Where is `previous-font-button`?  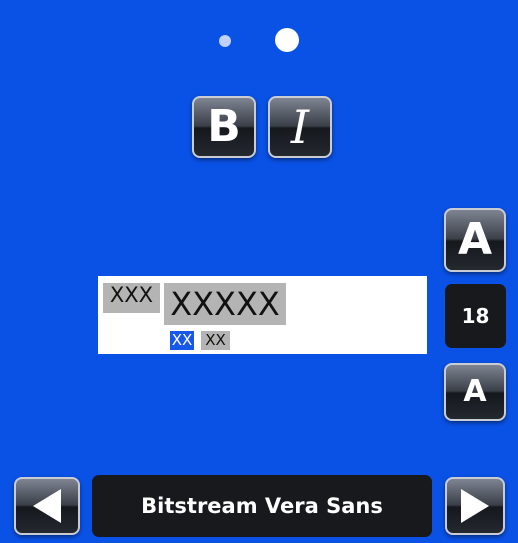
previous-font-button is located at coordinates (47, 506).